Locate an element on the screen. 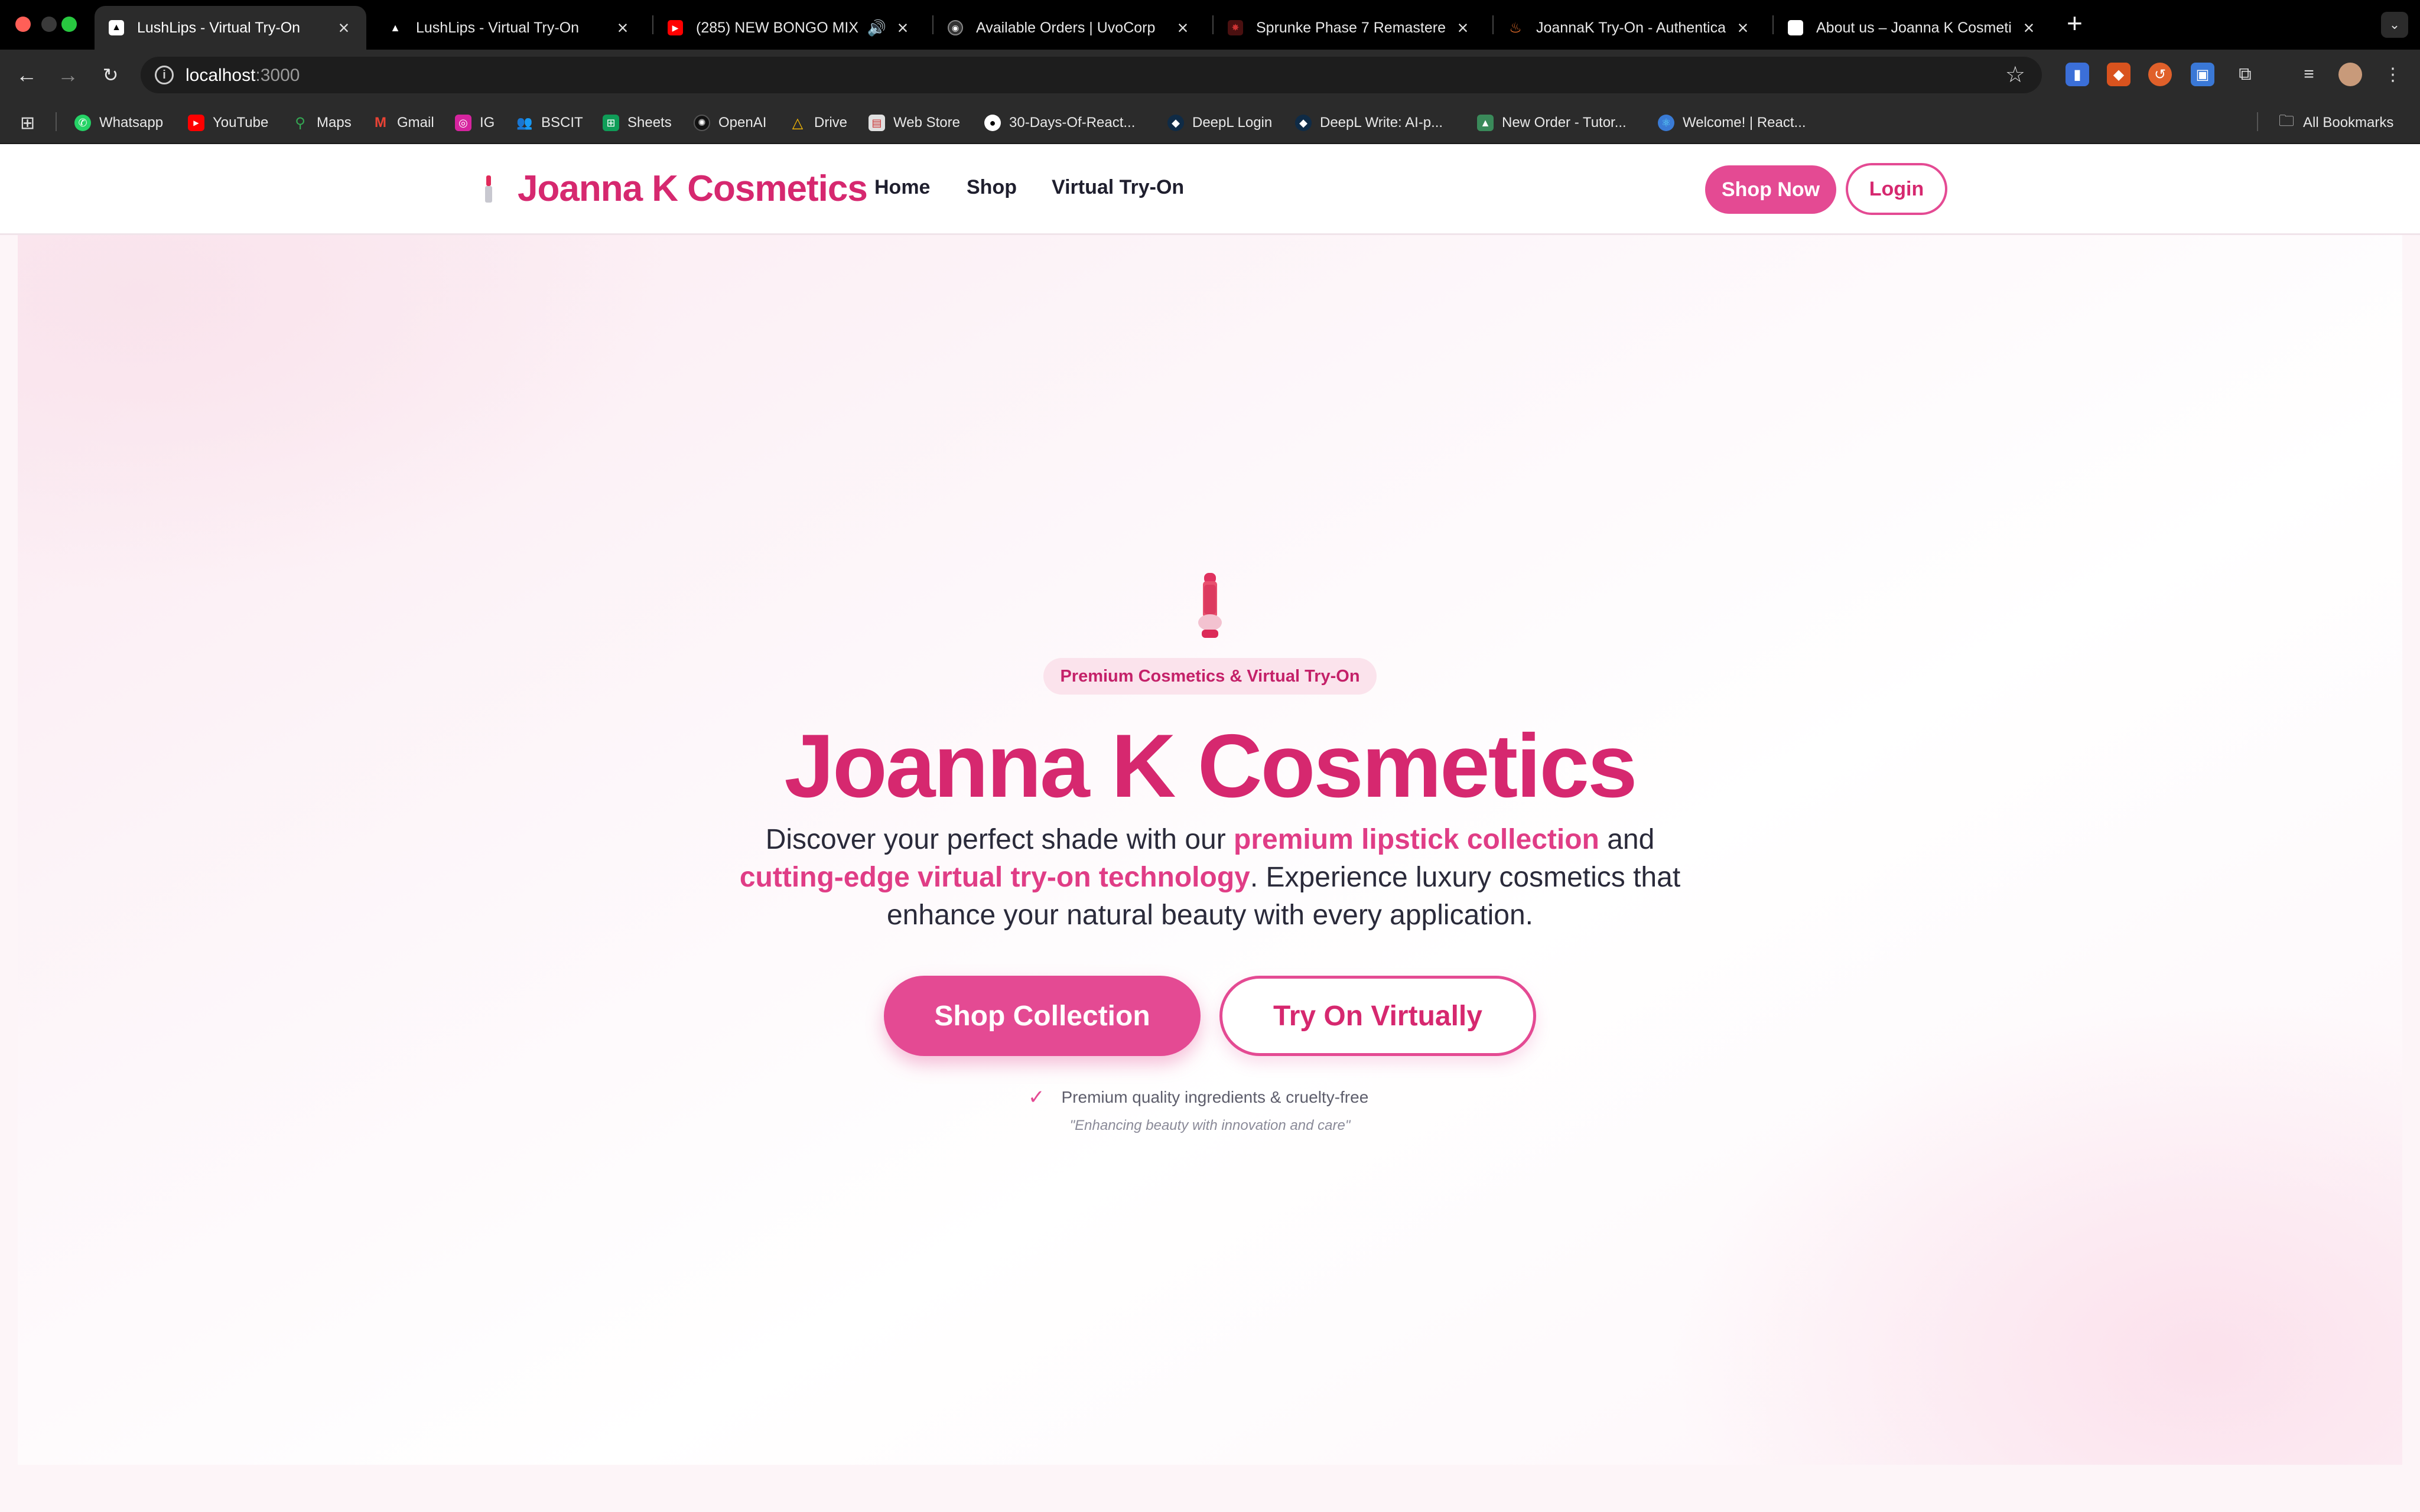 Image resolution: width=2420 pixels, height=1512 pixels. desc-text: Discover your perfect shade with our is located at coordinates (999, 839).